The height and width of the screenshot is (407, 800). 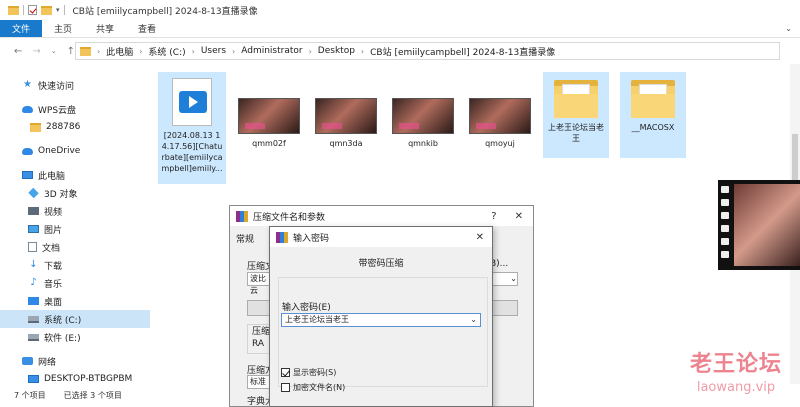 I want to click on sidebar-item-music: ♪ 音乐, so click(x=75, y=283).